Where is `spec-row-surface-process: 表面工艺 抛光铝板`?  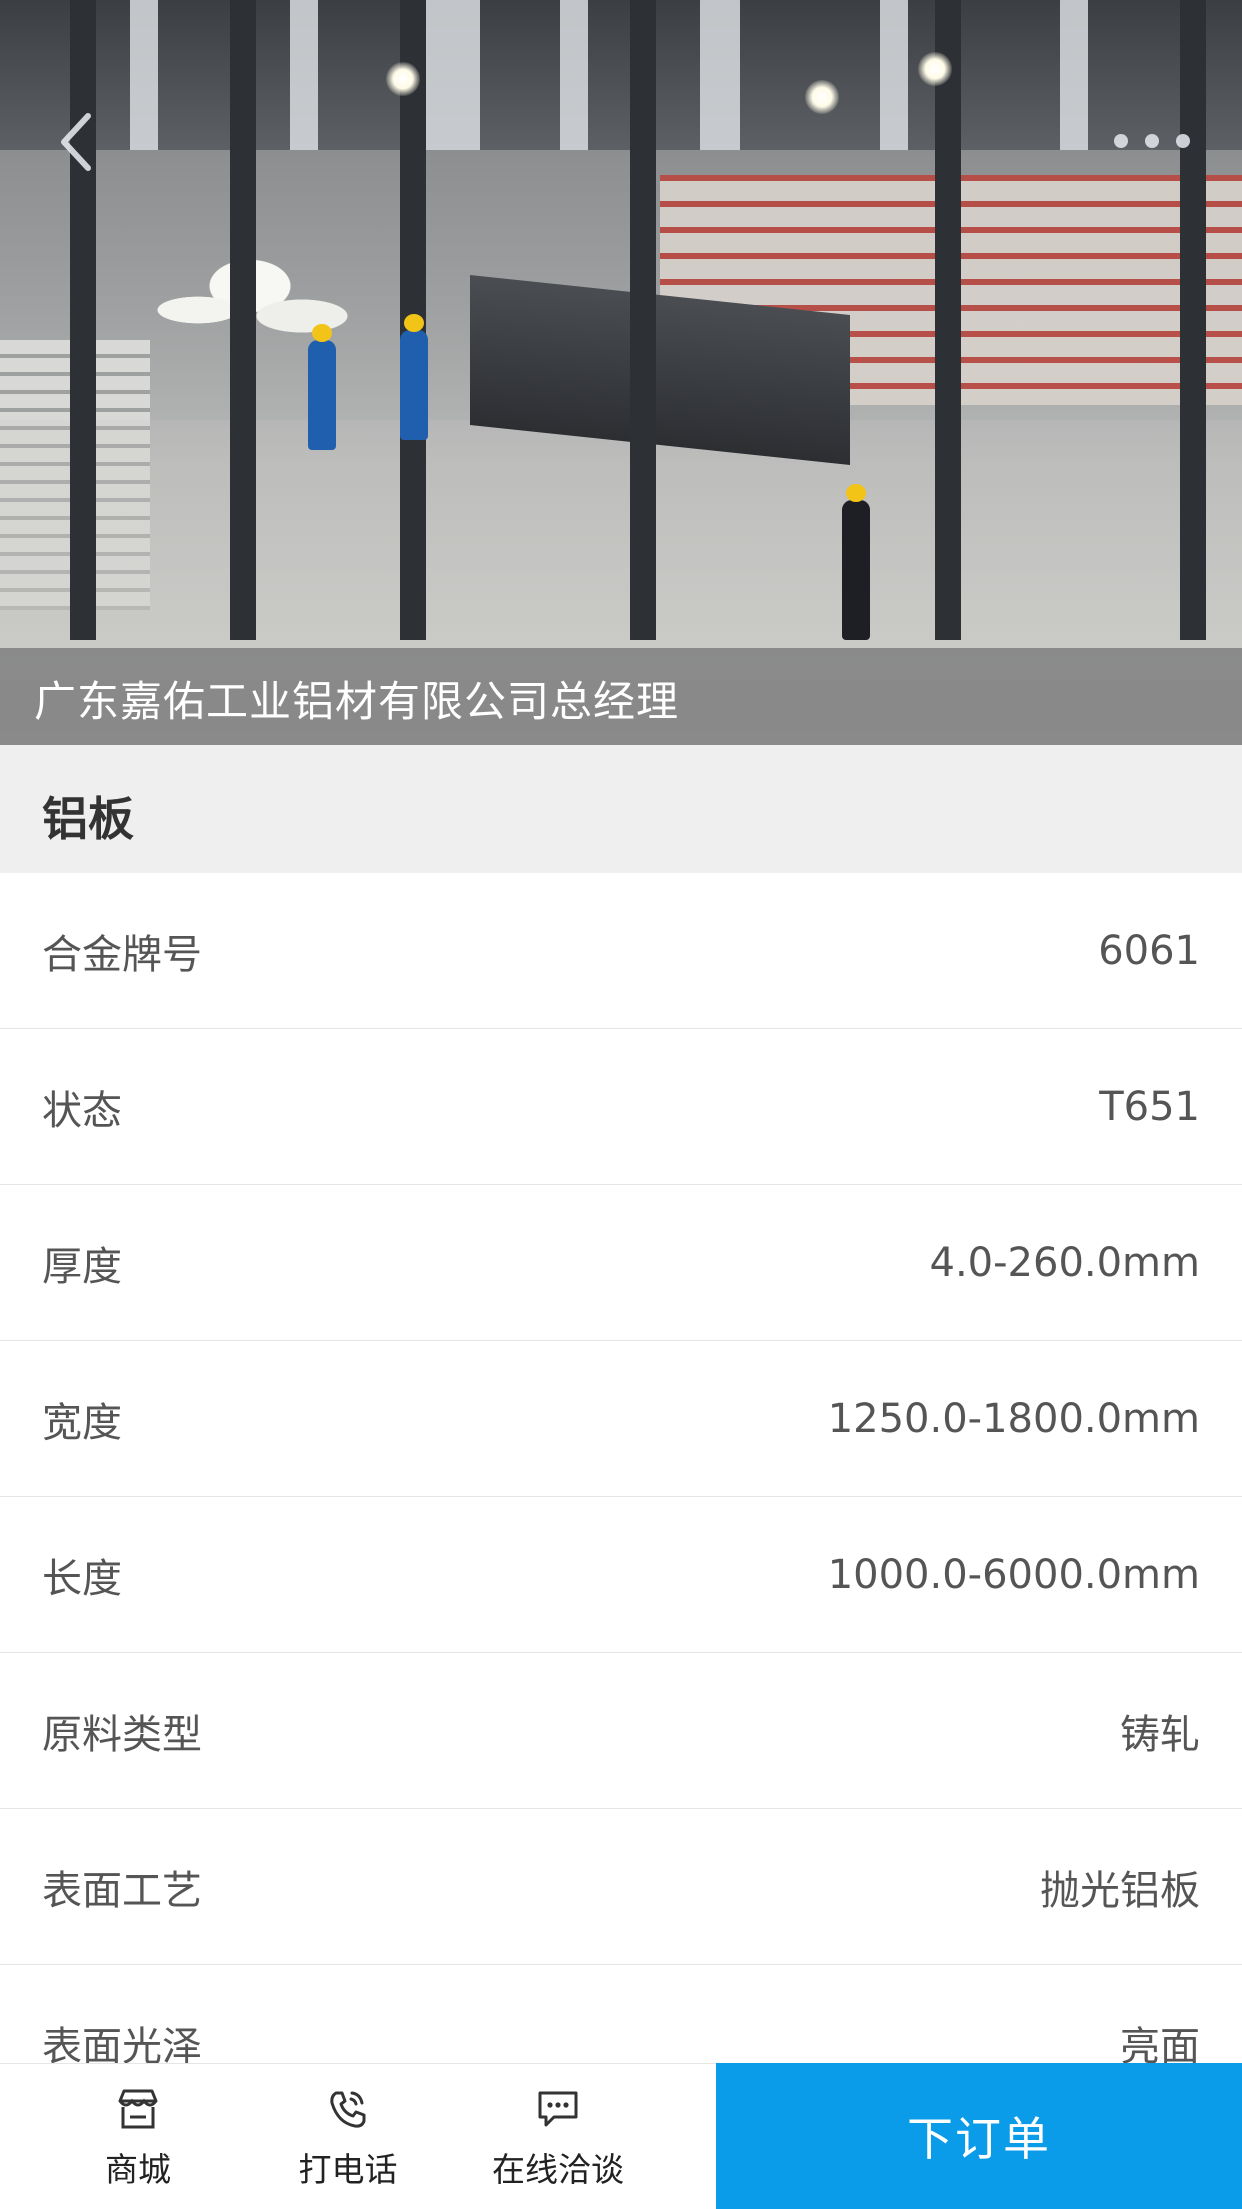 spec-row-surface-process: 表面工艺 抛光铝板 is located at coordinates (621, 1887).